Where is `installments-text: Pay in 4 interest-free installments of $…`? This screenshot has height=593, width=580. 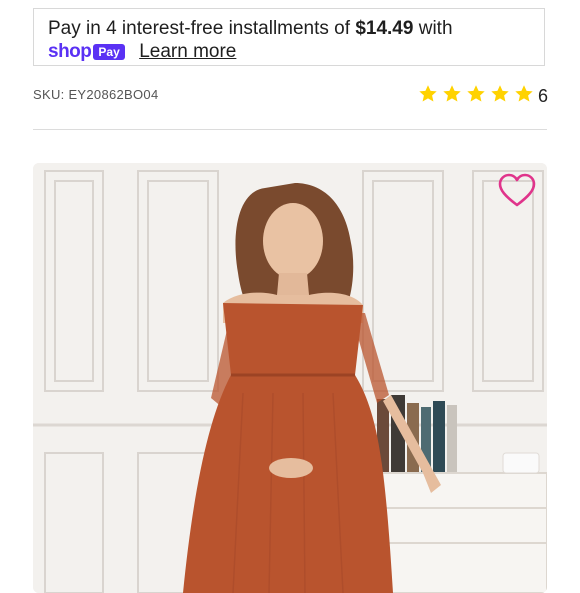 installments-text: Pay in 4 interest-free installments of $… is located at coordinates (250, 29).